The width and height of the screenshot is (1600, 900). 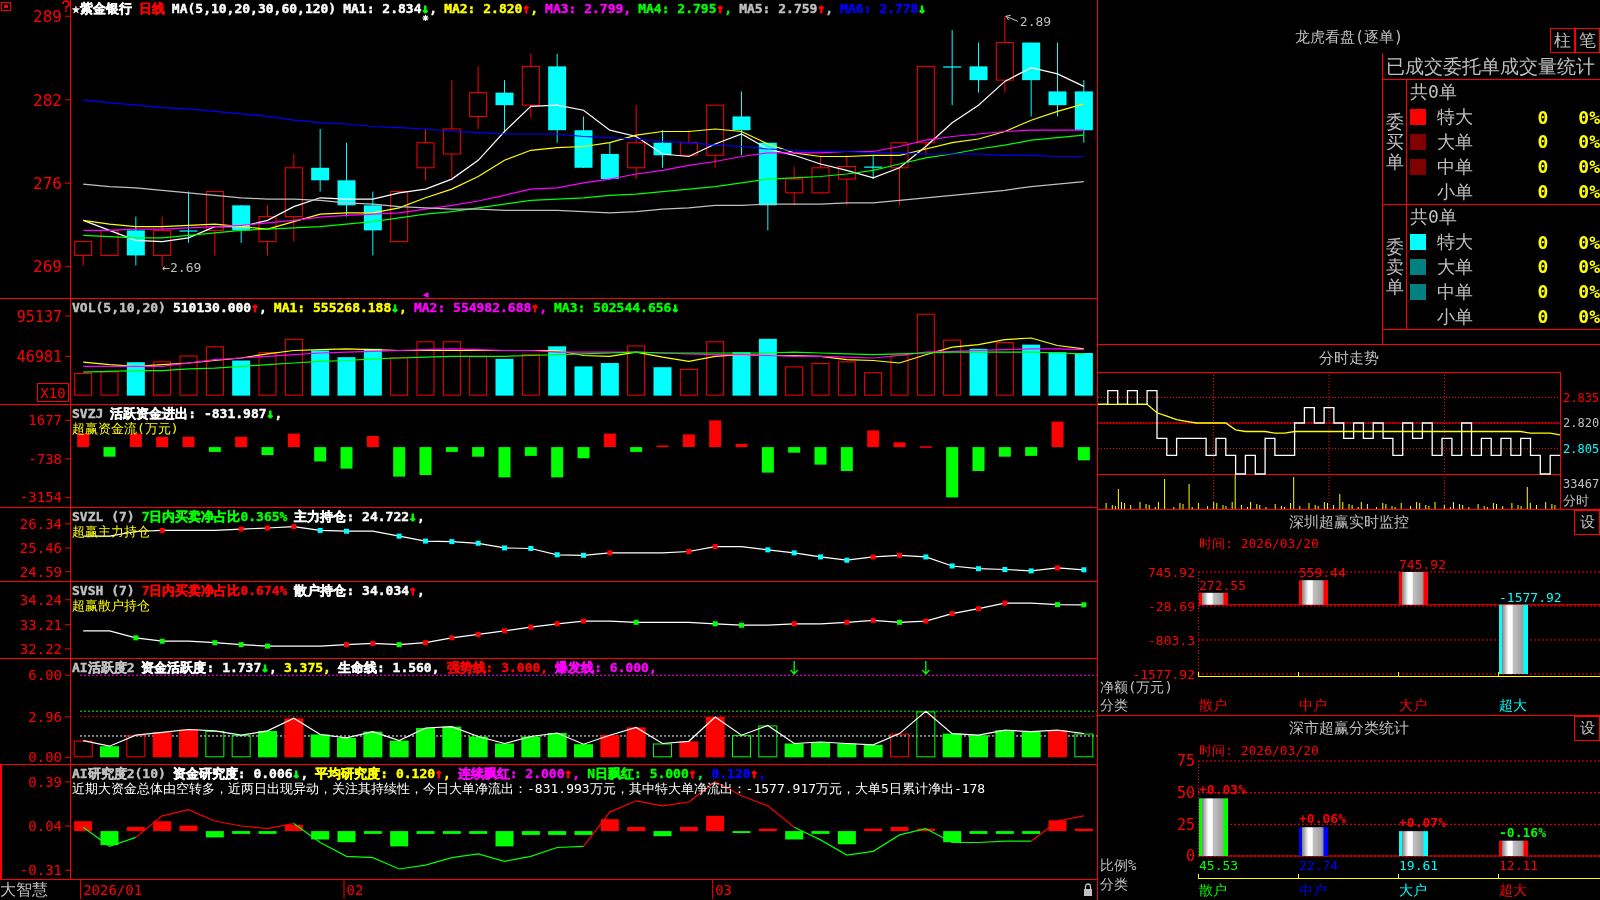 I want to click on arrow-down-icon, so click(x=925, y=667).